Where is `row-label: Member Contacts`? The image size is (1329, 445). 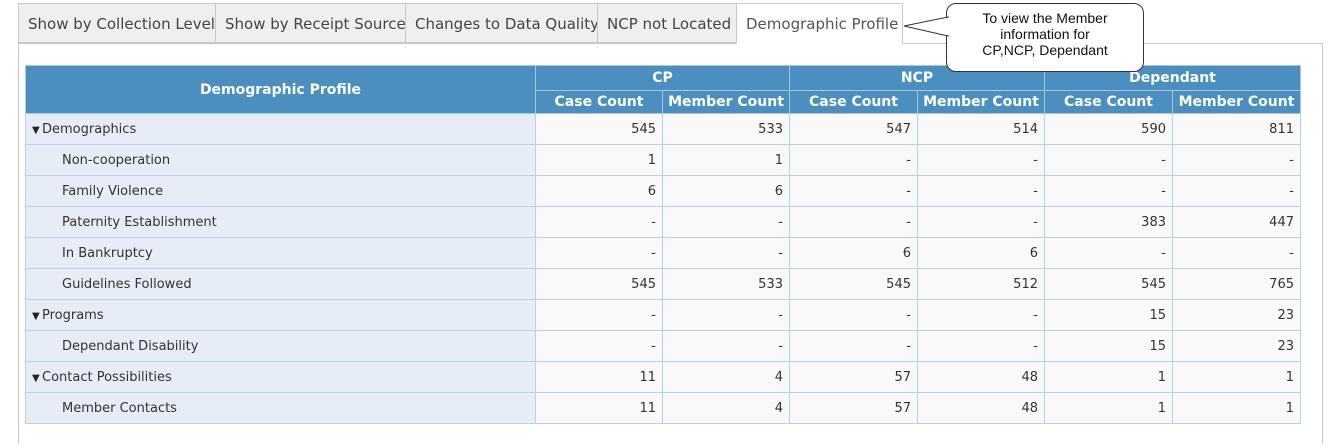 row-label: Member Contacts is located at coordinates (119, 408).